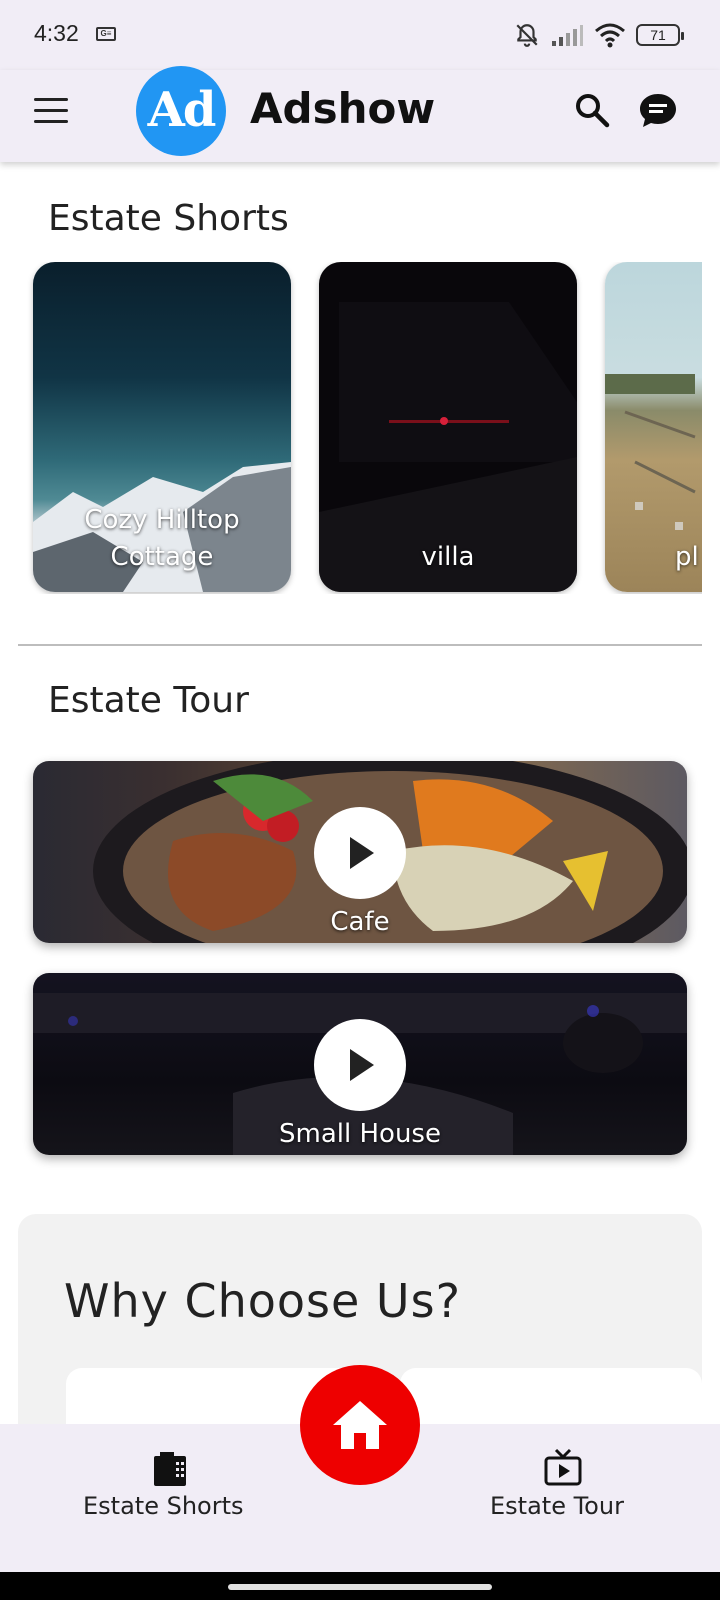 The image size is (720, 1600). What do you see at coordinates (106, 34) in the screenshot?
I see `sim-icon: G≡` at bounding box center [106, 34].